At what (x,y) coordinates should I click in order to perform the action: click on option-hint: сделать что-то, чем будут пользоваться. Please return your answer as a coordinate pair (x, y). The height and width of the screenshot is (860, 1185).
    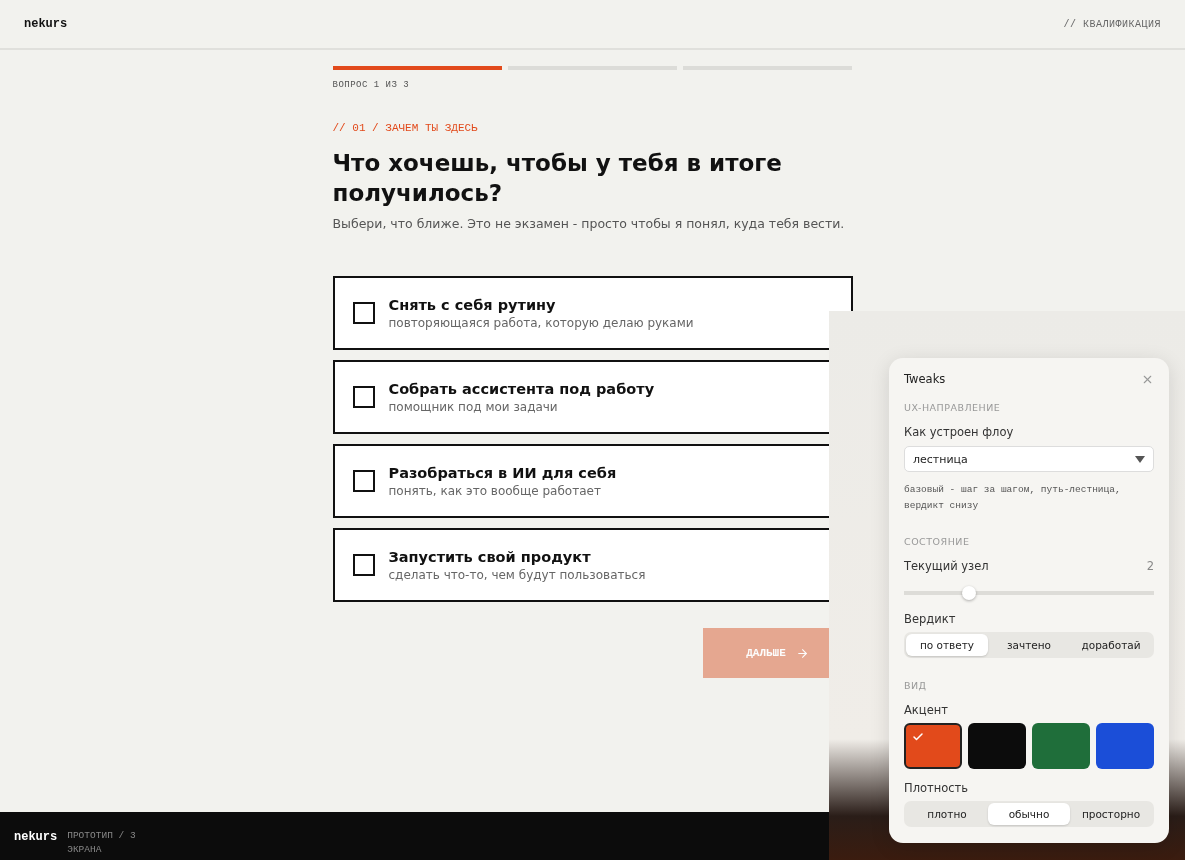
    Looking at the image, I should click on (517, 574).